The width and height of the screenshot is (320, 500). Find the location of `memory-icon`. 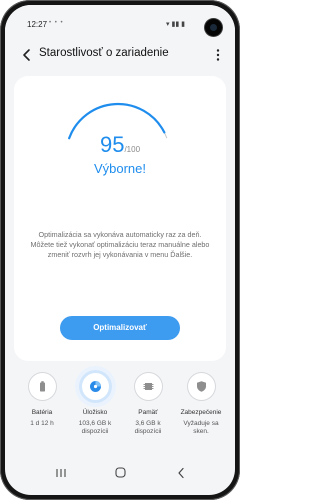

memory-icon is located at coordinates (148, 386).